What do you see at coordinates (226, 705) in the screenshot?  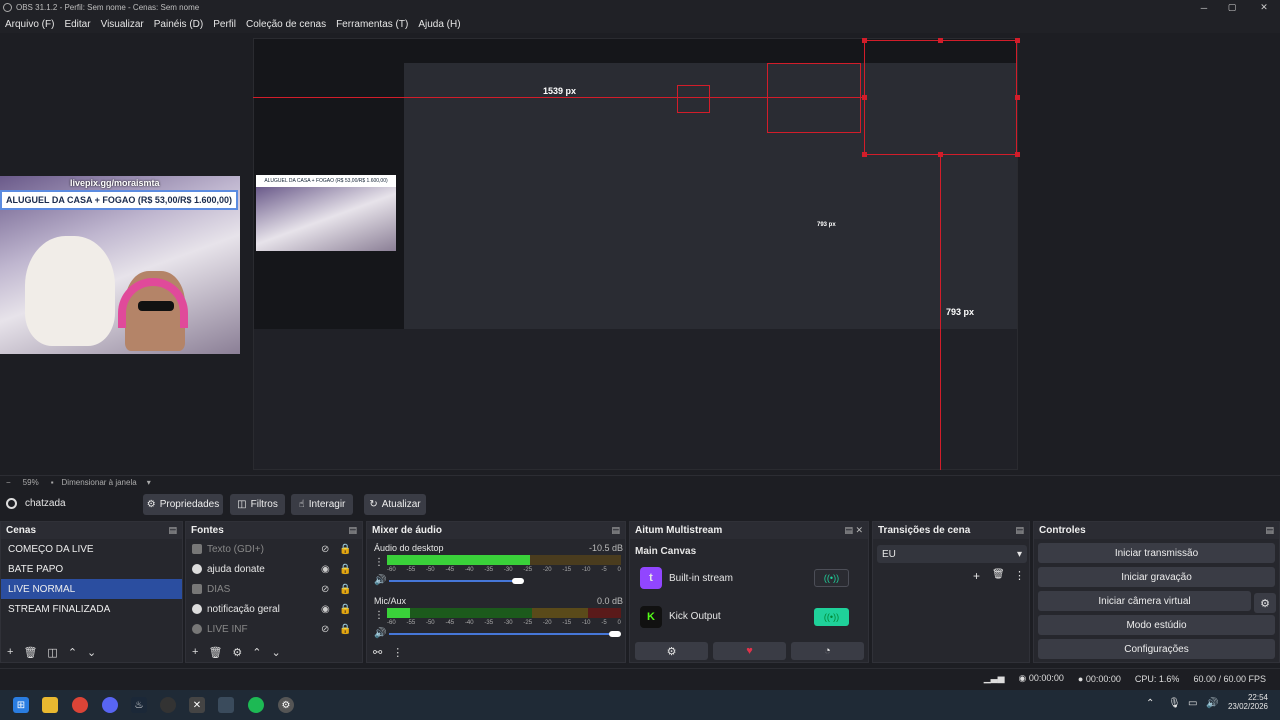 I see `terminal-icon` at bounding box center [226, 705].